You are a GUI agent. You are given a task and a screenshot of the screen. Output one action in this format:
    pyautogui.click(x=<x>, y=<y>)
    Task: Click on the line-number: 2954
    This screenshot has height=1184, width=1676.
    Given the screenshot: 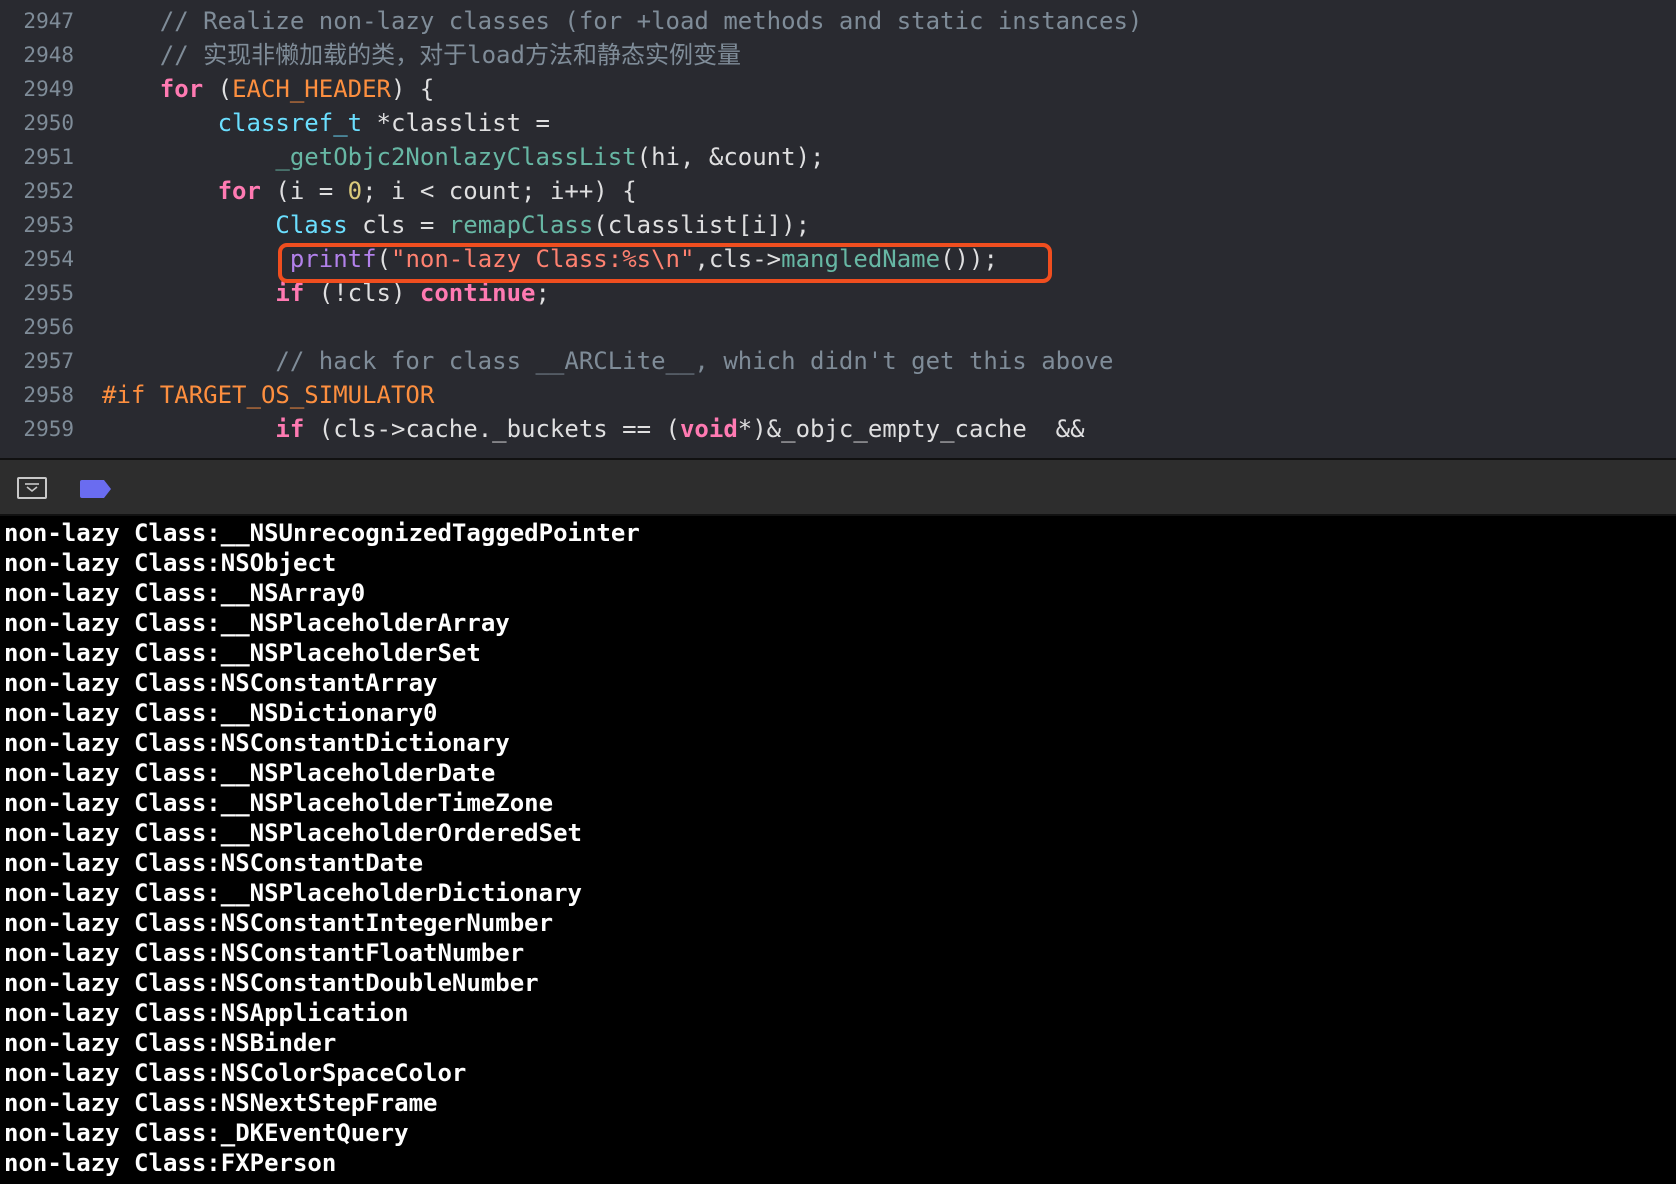 What is the action you would take?
    pyautogui.click(x=48, y=259)
    